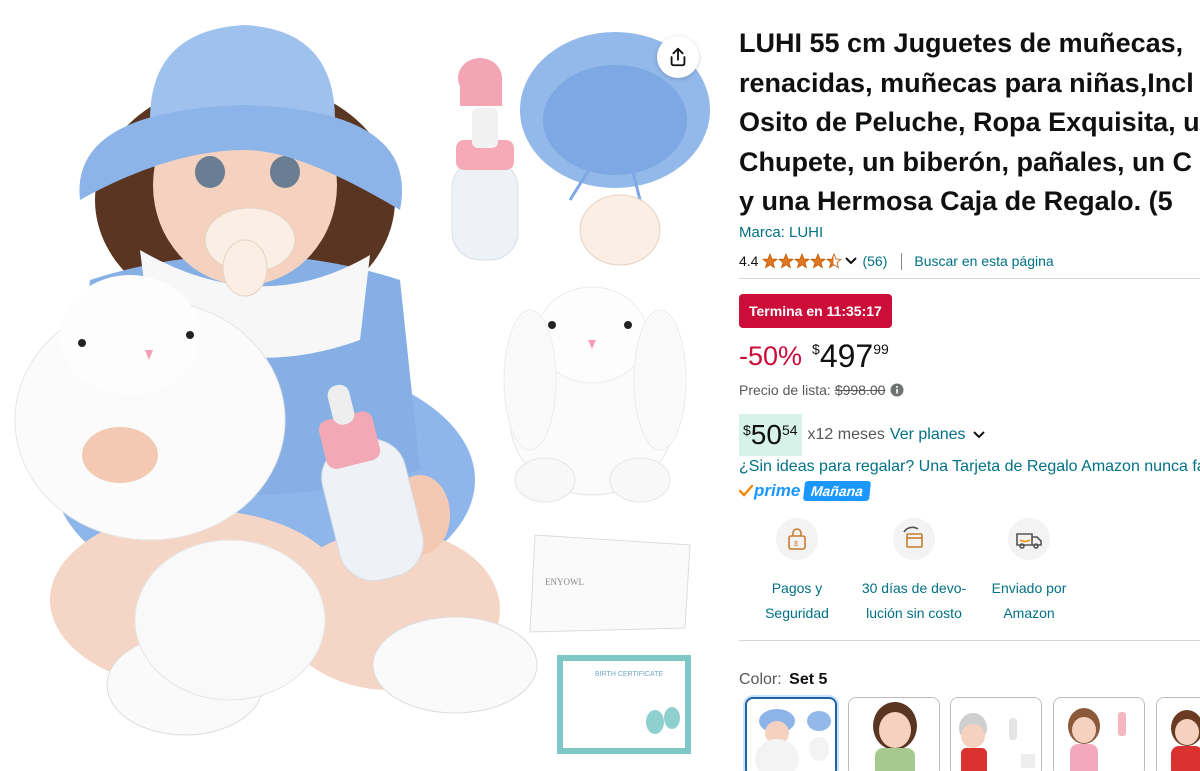 The height and width of the screenshot is (771, 1200). Describe the element at coordinates (771, 356) in the screenshot. I see `discount-percent: -50%` at that location.